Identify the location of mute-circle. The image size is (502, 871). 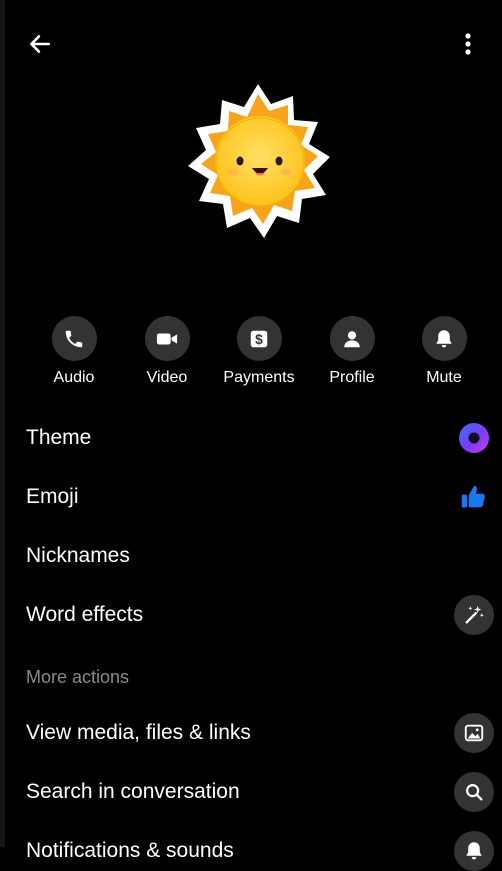
(444, 338).